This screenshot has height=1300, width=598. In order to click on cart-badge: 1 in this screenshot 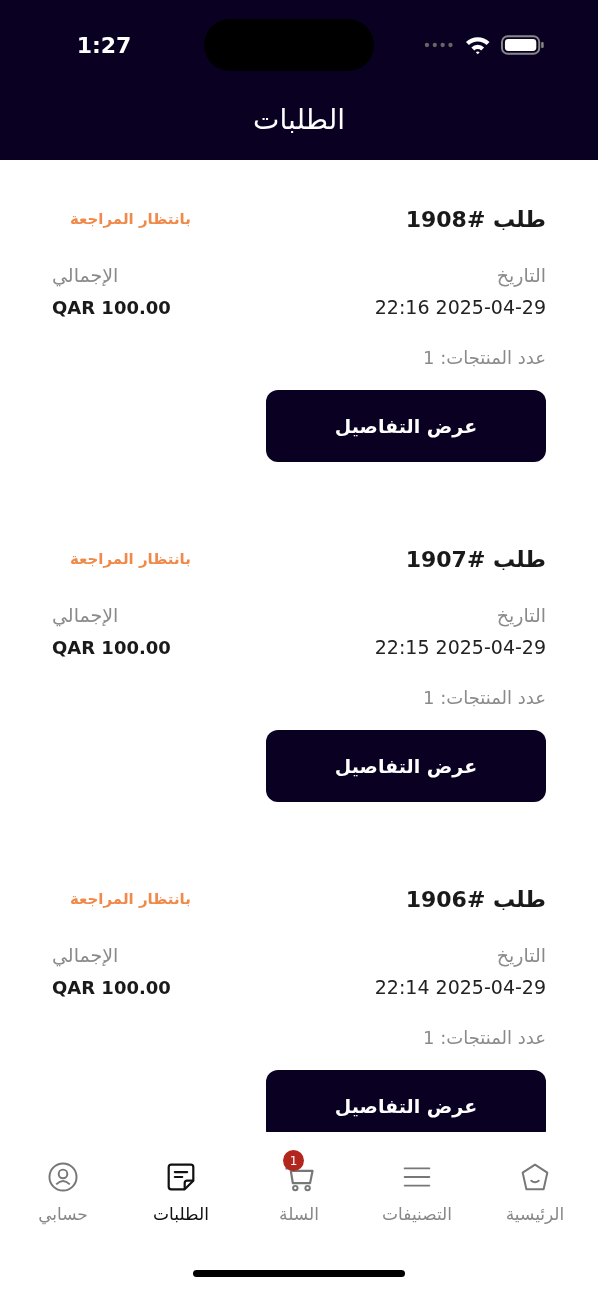, I will do `click(293, 1160)`.